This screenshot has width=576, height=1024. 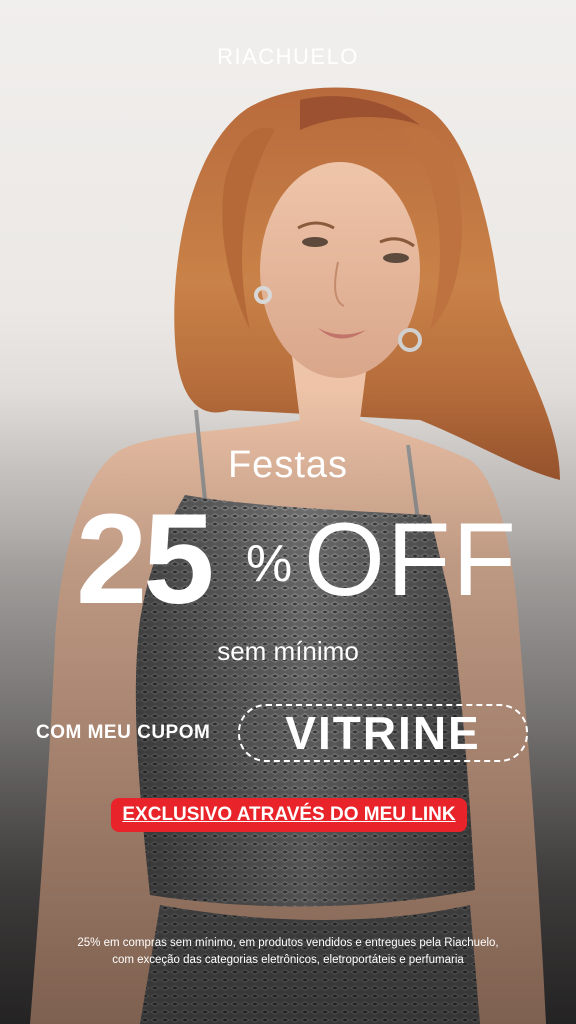 I want to click on brand-logo: RIACHUELO, so click(x=288, y=56).